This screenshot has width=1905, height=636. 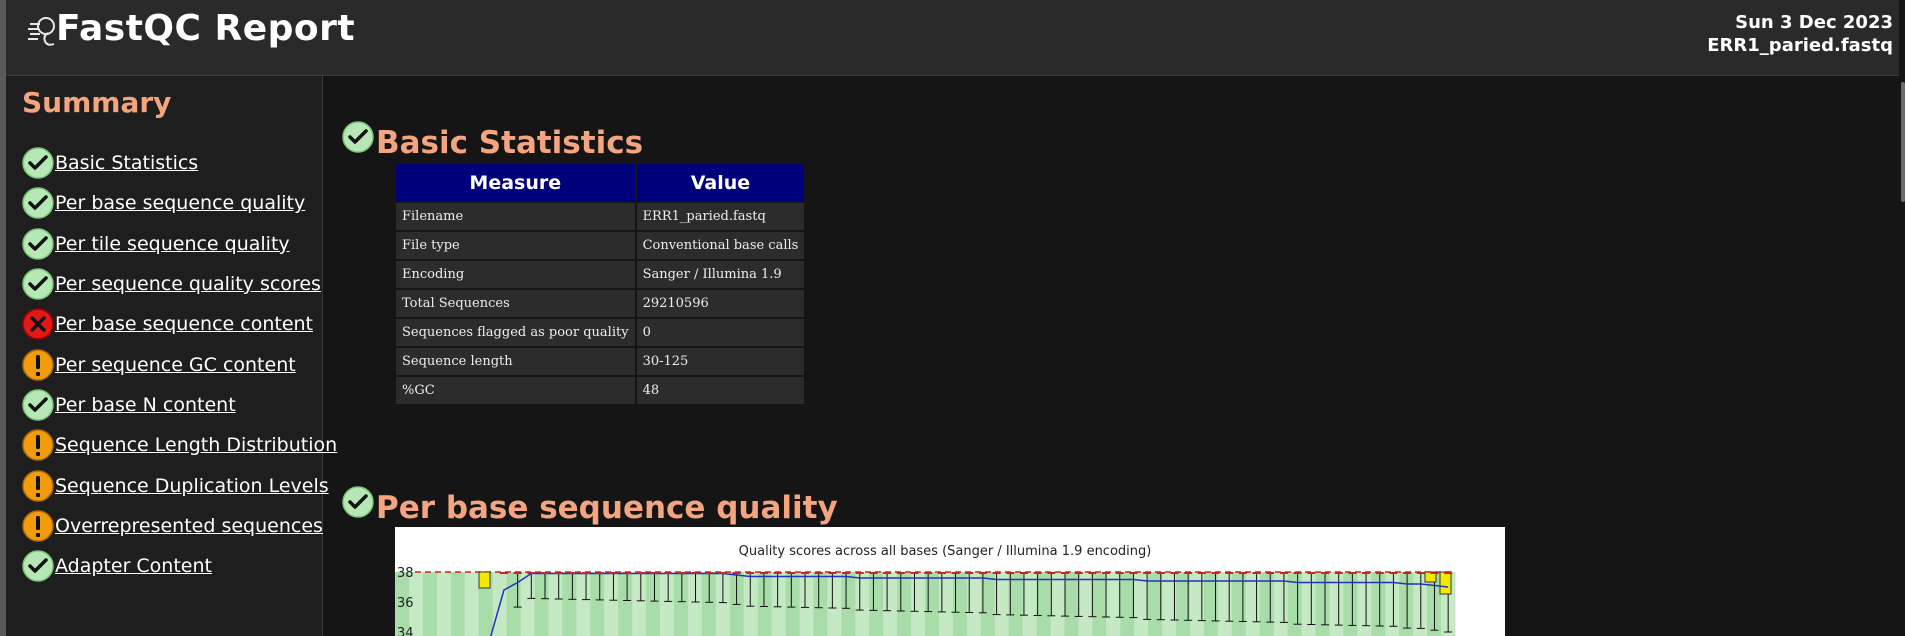 I want to click on report-title: FastQC Report, so click(x=206, y=28).